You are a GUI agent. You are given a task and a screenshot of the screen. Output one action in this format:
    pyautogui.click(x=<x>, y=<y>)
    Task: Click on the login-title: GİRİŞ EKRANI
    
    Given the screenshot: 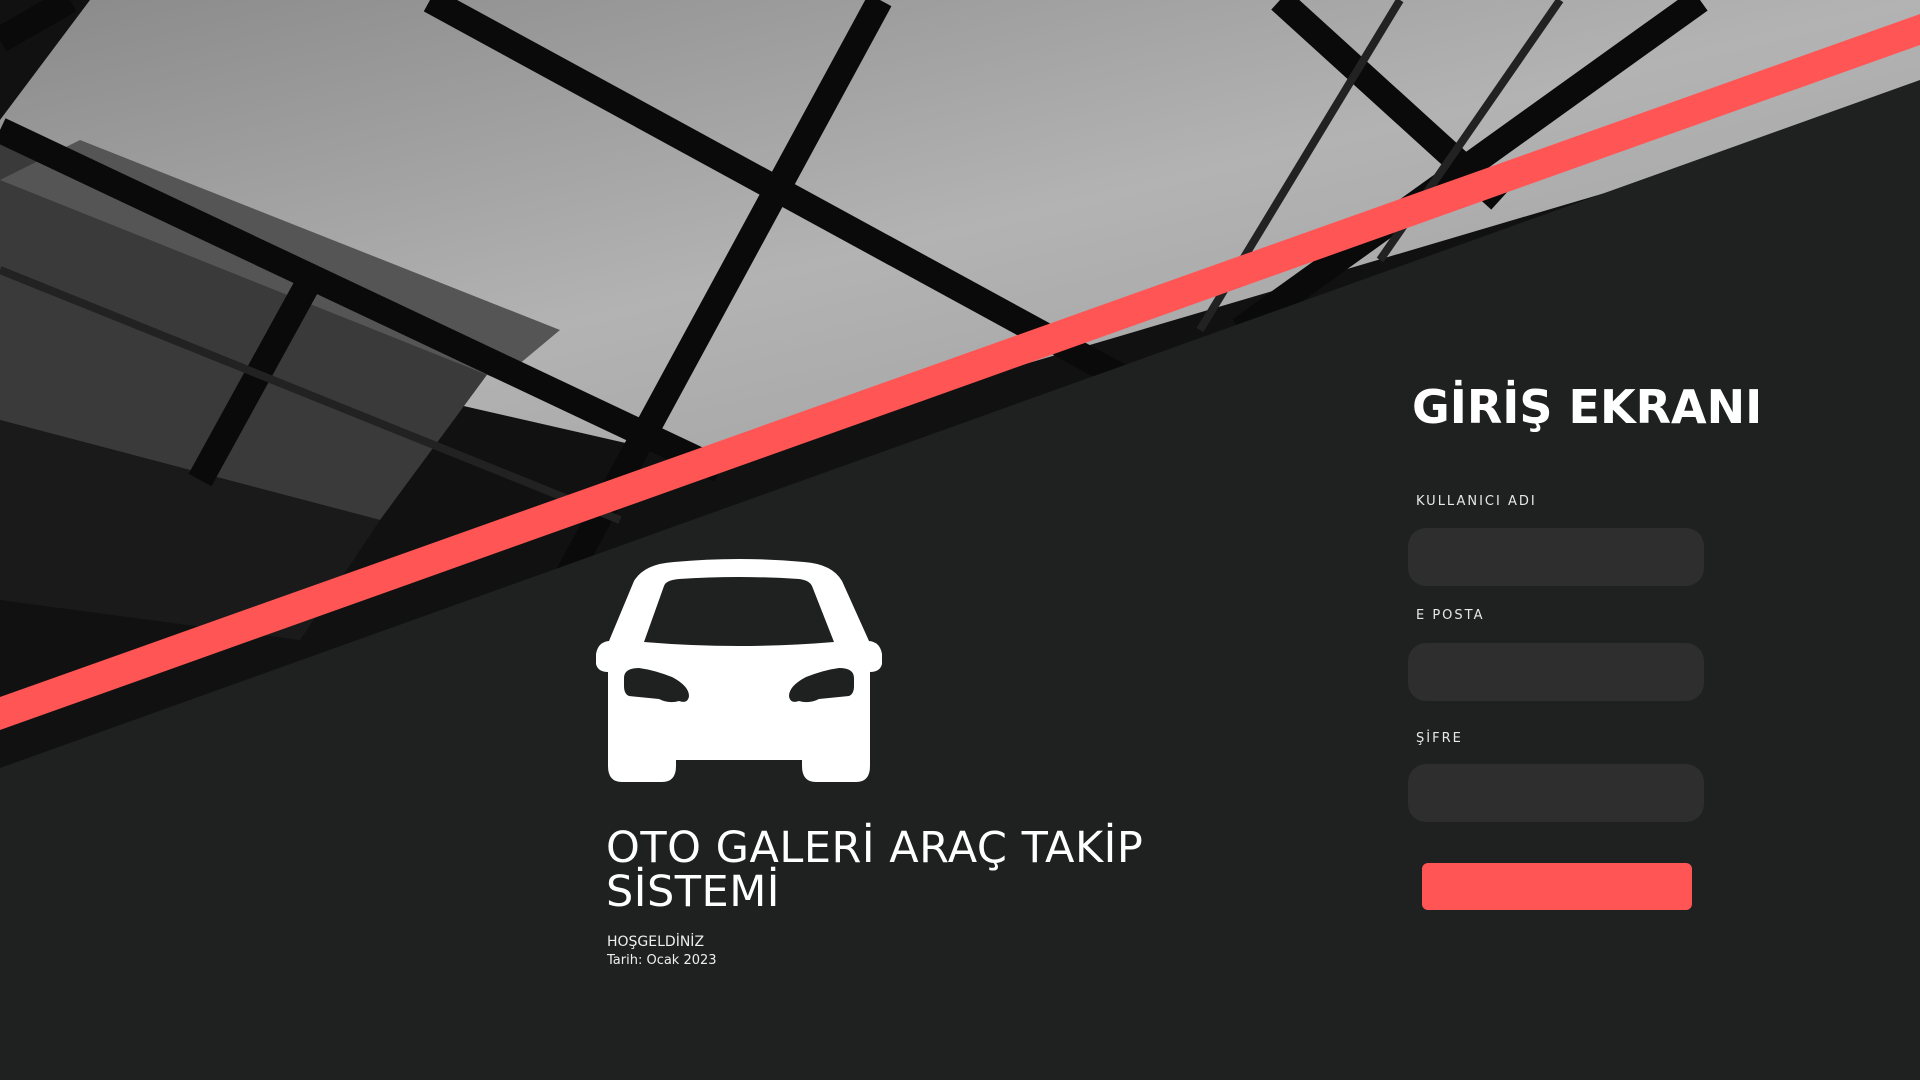 What is the action you would take?
    pyautogui.click(x=1587, y=407)
    